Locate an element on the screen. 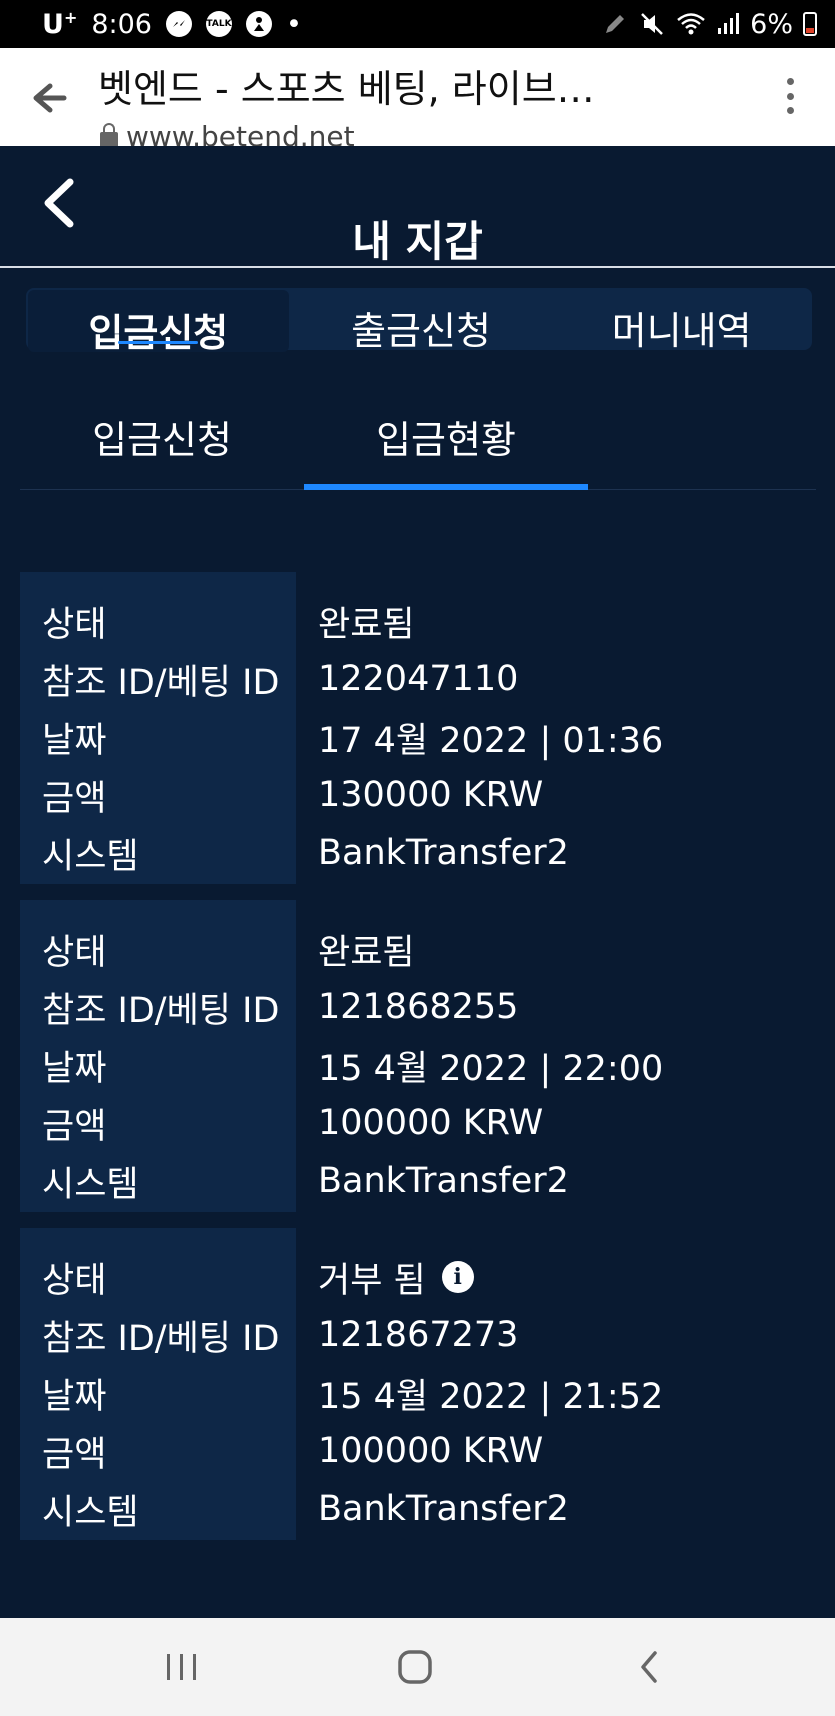 The image size is (835, 1716). deposit-sub-tabs: 입금신청 입금현황 is located at coordinates (418, 442).